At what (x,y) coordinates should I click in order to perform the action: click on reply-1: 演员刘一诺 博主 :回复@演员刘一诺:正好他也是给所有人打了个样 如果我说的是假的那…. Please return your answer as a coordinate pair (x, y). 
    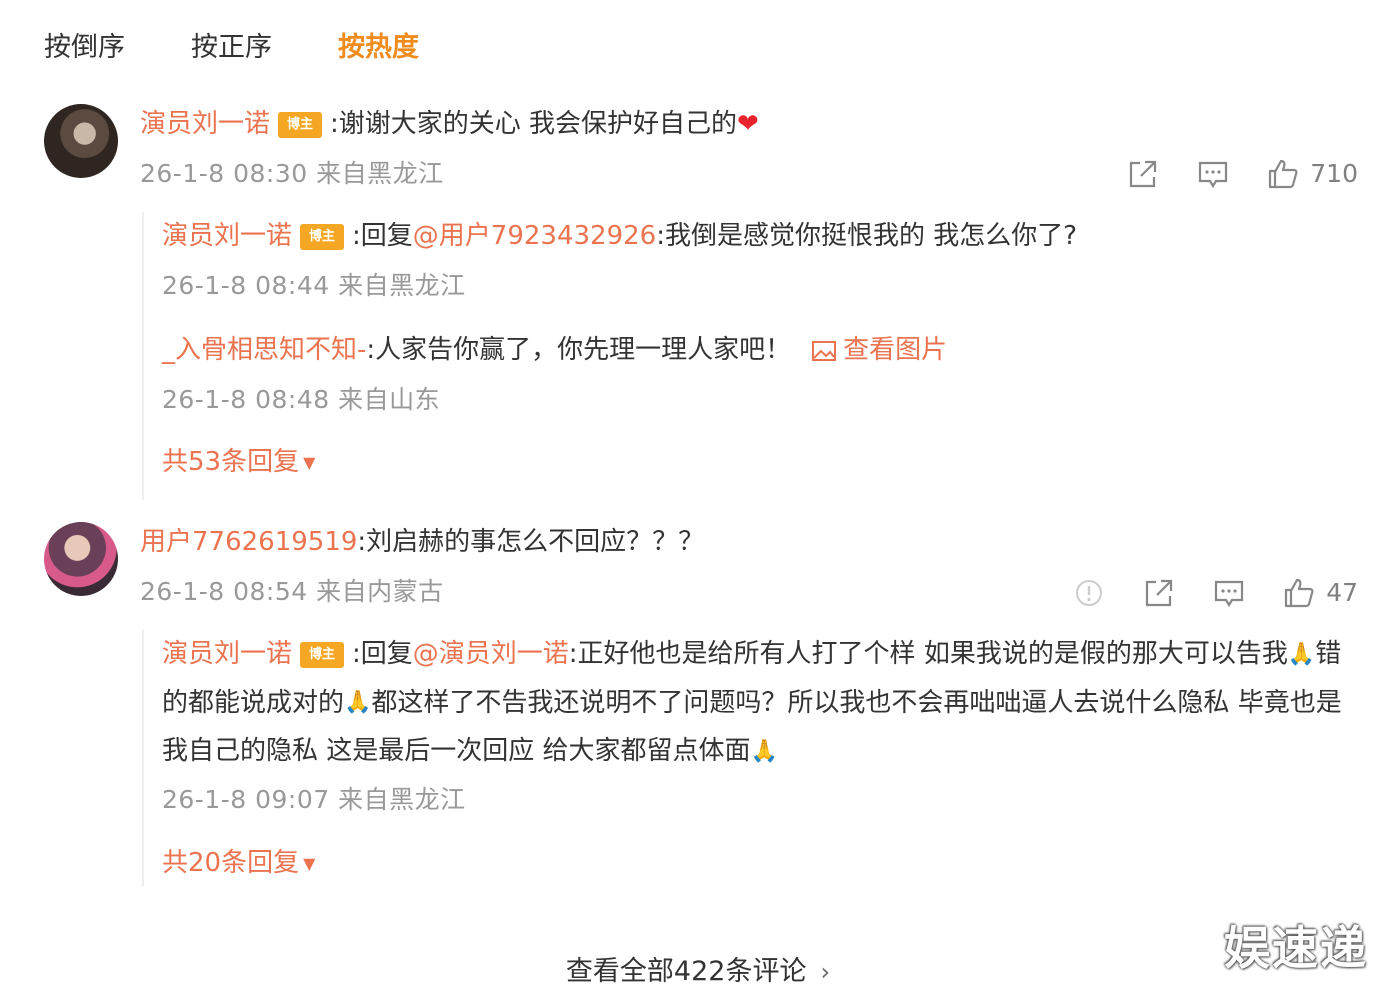
    Looking at the image, I should click on (762, 703).